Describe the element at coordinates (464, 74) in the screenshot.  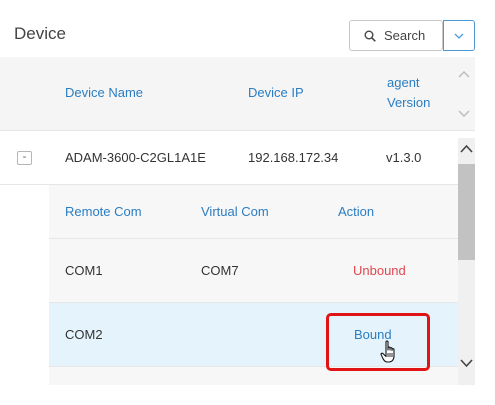
I see `chevron-up-icon` at that location.